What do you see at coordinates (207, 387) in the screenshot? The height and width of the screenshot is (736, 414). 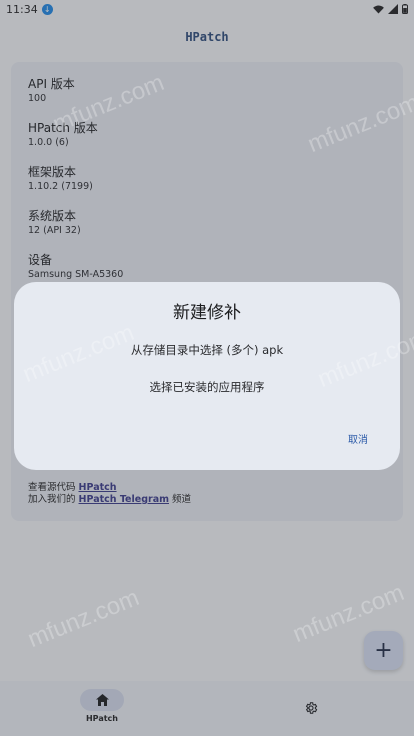 I see `select-installed-app-option: 选择已安装的应用程序` at bounding box center [207, 387].